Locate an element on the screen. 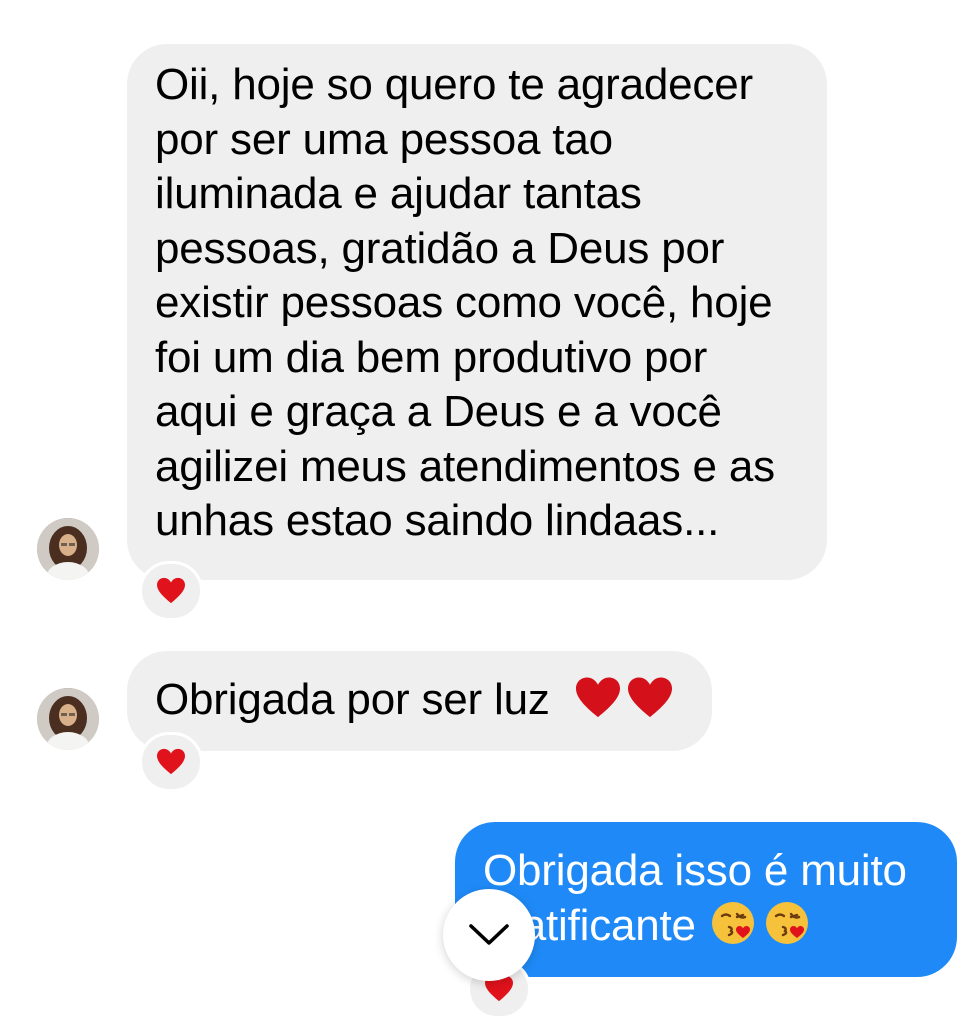  message-line: aqui e graça a Deus e a você is located at coordinates (438, 411).